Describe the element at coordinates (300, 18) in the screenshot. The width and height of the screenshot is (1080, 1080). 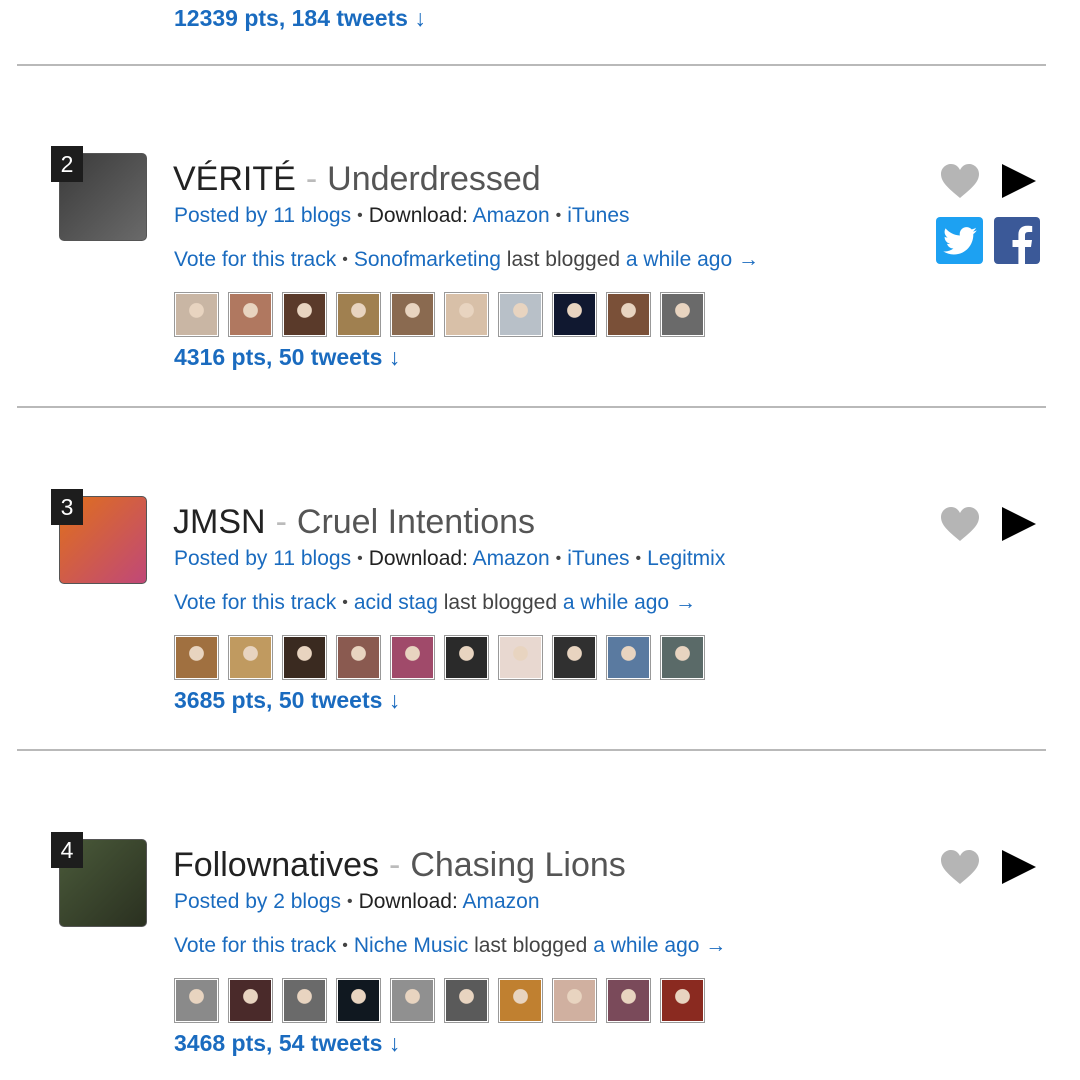
I see `top-track-points: 12339 pts, 184 tweets ↓` at that location.